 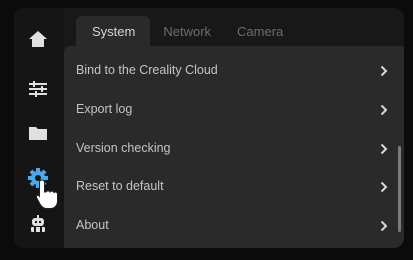 What do you see at coordinates (123, 148) in the screenshot?
I see `settings-item-label: Version checking` at bounding box center [123, 148].